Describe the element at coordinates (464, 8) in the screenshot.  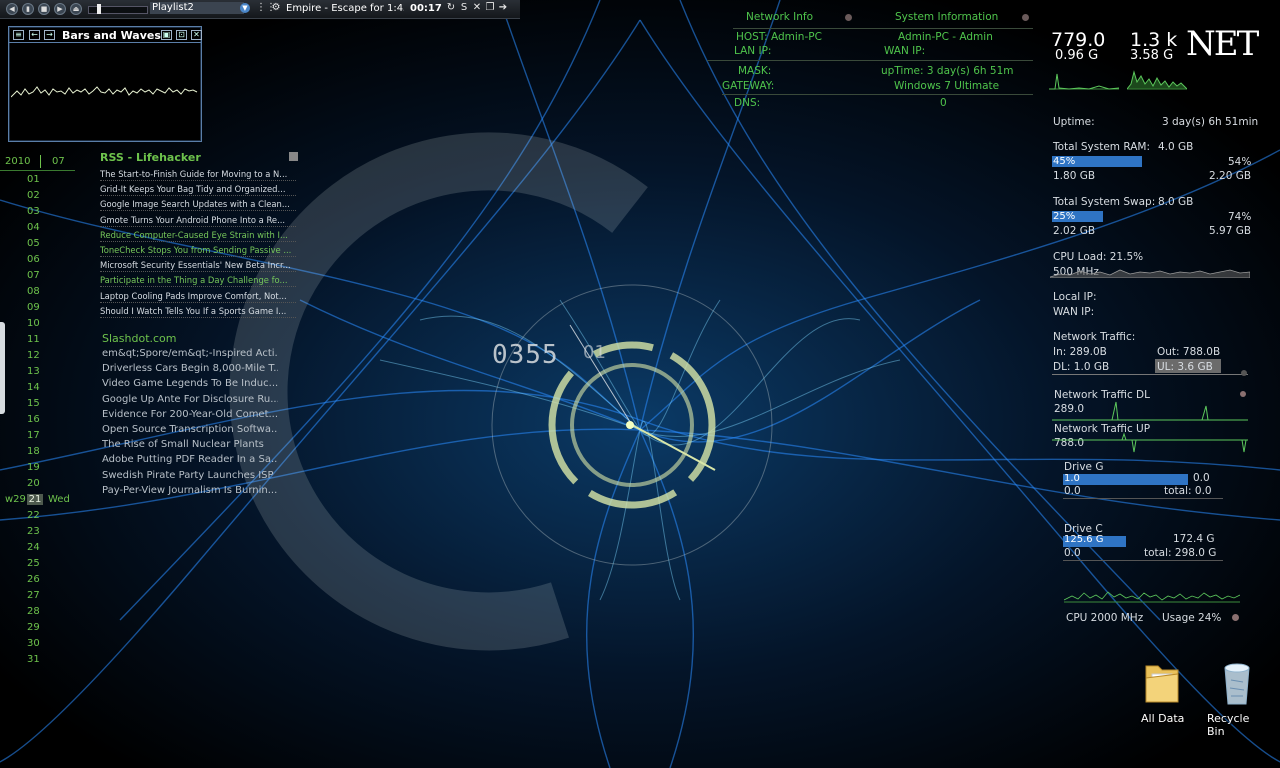
I see `shuffle-icon: S` at that location.